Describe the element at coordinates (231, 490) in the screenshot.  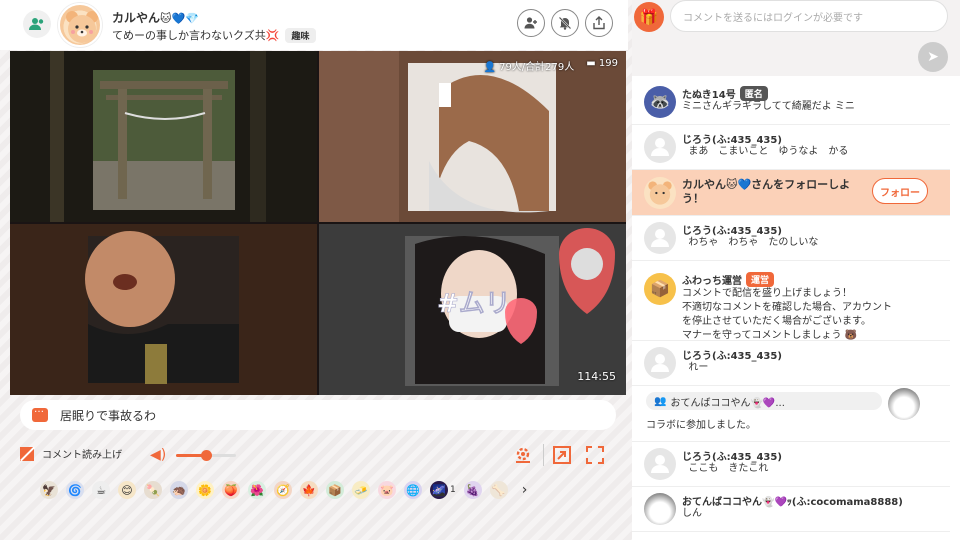
I see `gift-item: 🍑` at that location.